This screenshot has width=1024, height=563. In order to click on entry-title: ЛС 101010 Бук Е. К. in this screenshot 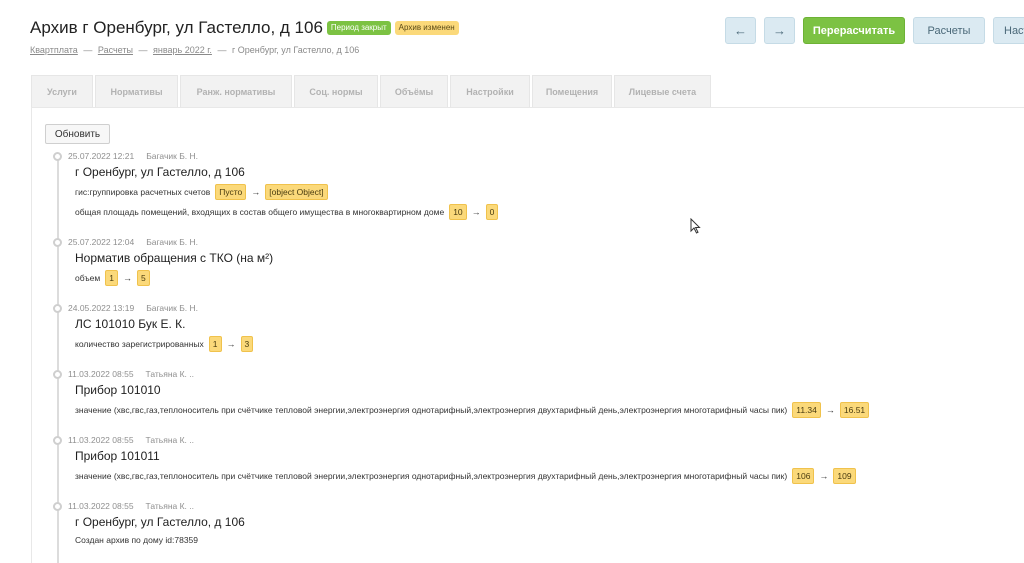, I will do `click(130, 324)`.